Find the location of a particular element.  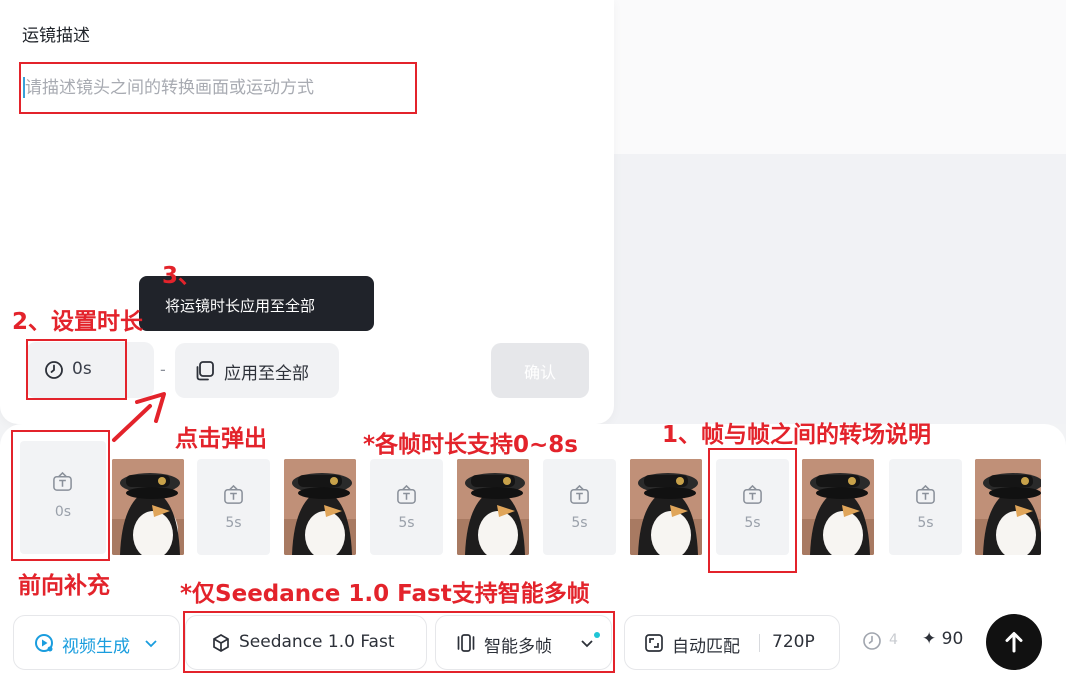

submit-button is located at coordinates (1014, 642).